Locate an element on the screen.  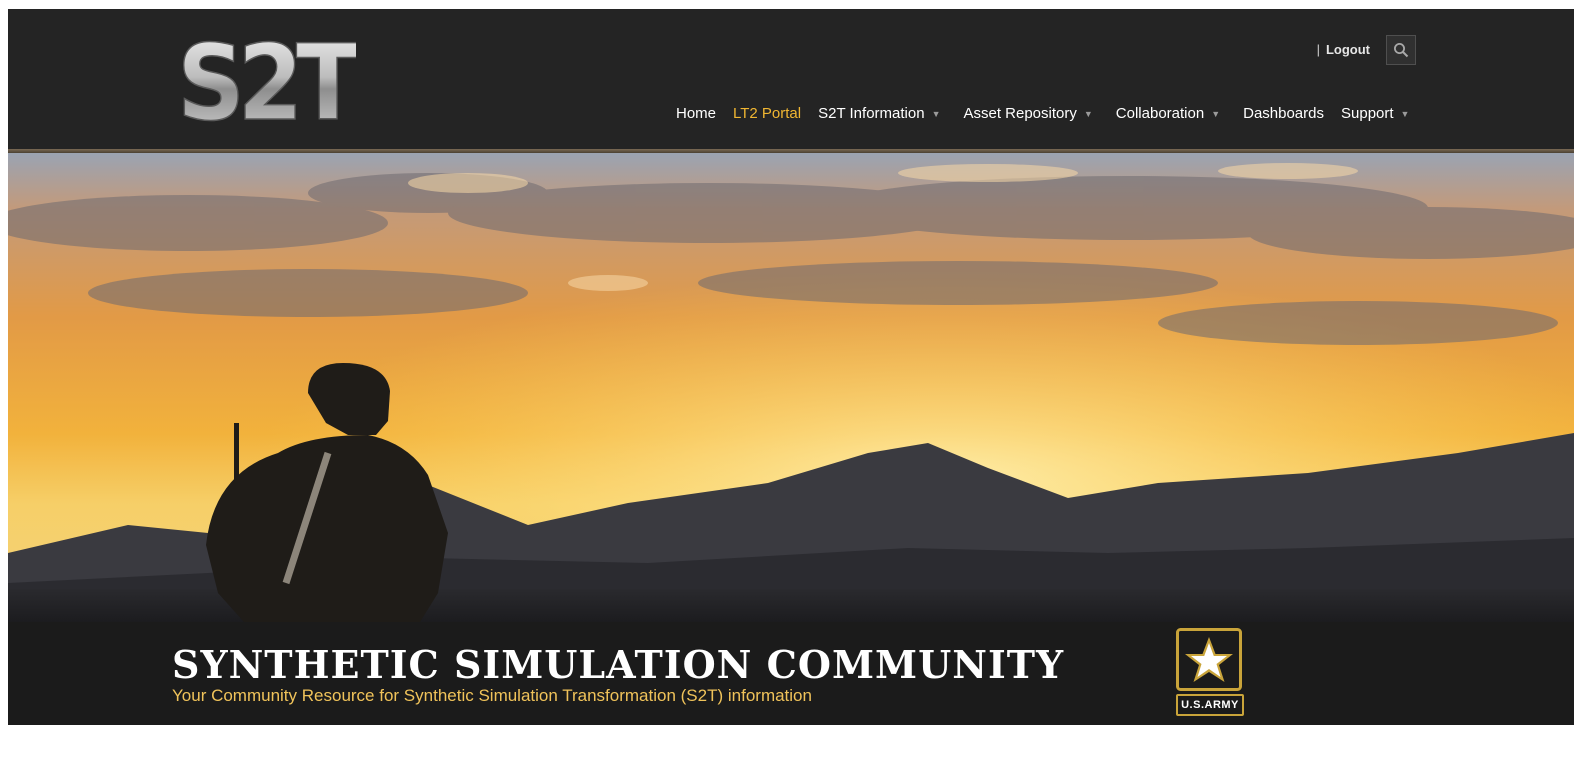
us-army-logo: U.S.ARMY is located at coordinates (1210, 672).